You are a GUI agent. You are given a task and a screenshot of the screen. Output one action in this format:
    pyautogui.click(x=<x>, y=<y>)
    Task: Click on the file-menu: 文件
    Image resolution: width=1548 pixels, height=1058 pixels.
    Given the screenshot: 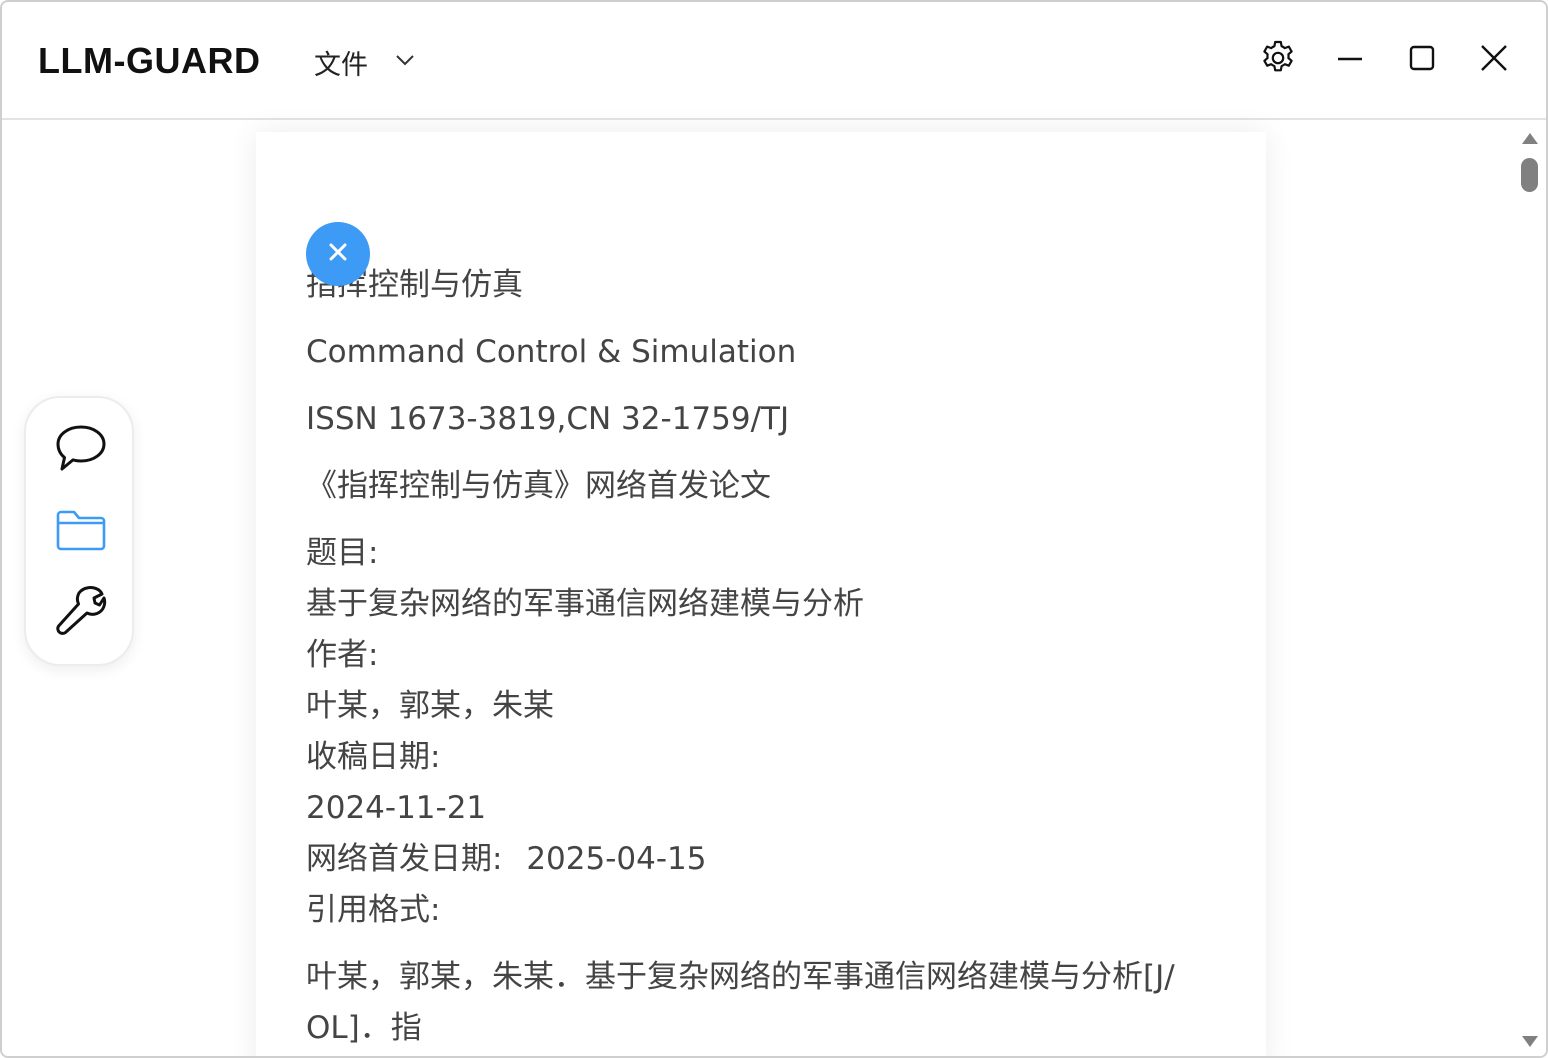 What is the action you would take?
    pyautogui.click(x=365, y=62)
    